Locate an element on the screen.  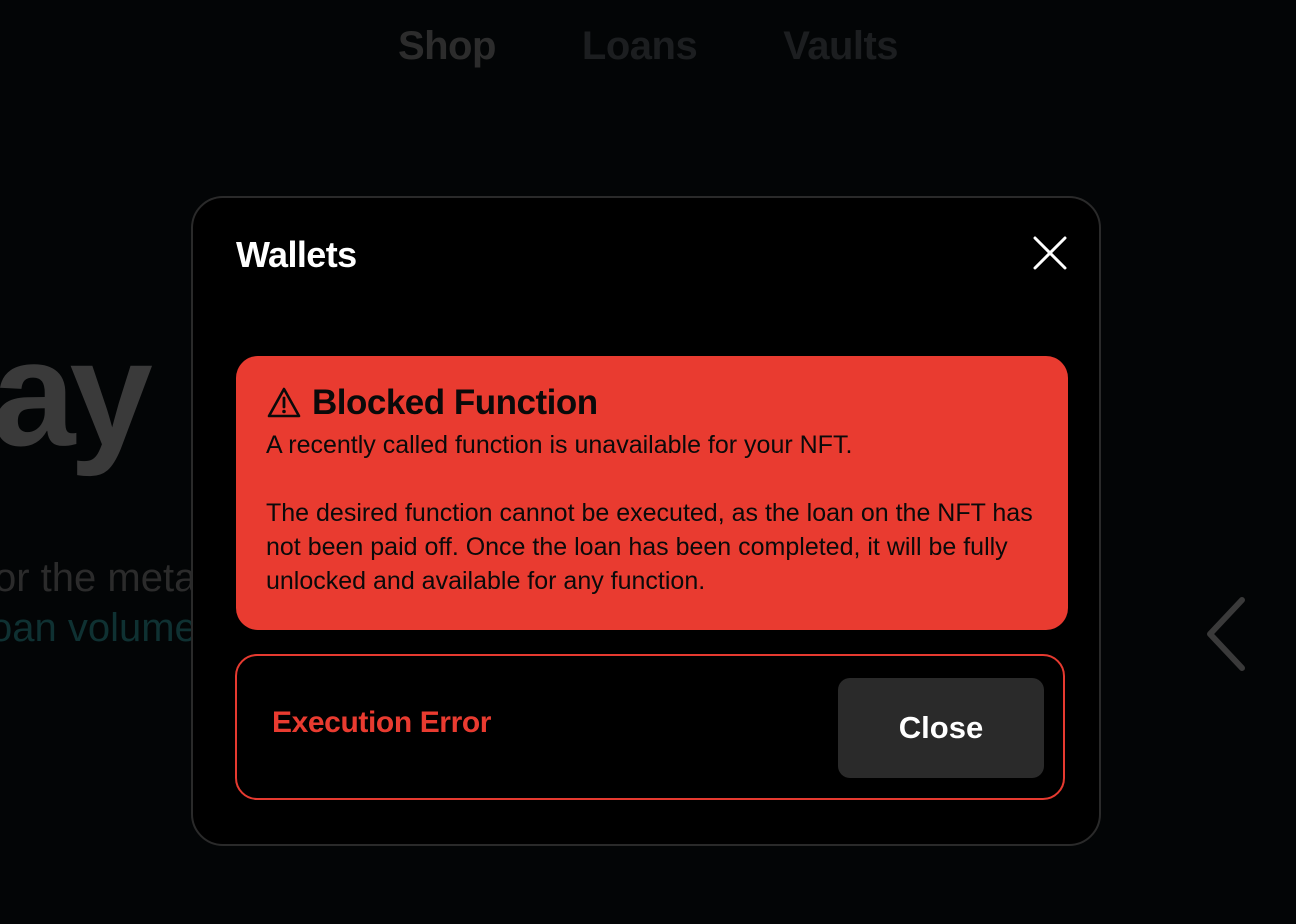
top-nav: Shop Loans Vaults is located at coordinates (648, 46).